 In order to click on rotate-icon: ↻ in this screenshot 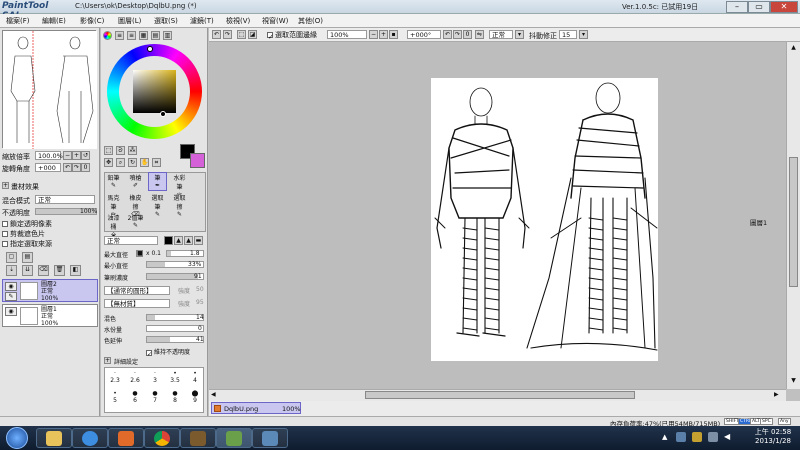, I will do `click(132, 162)`.